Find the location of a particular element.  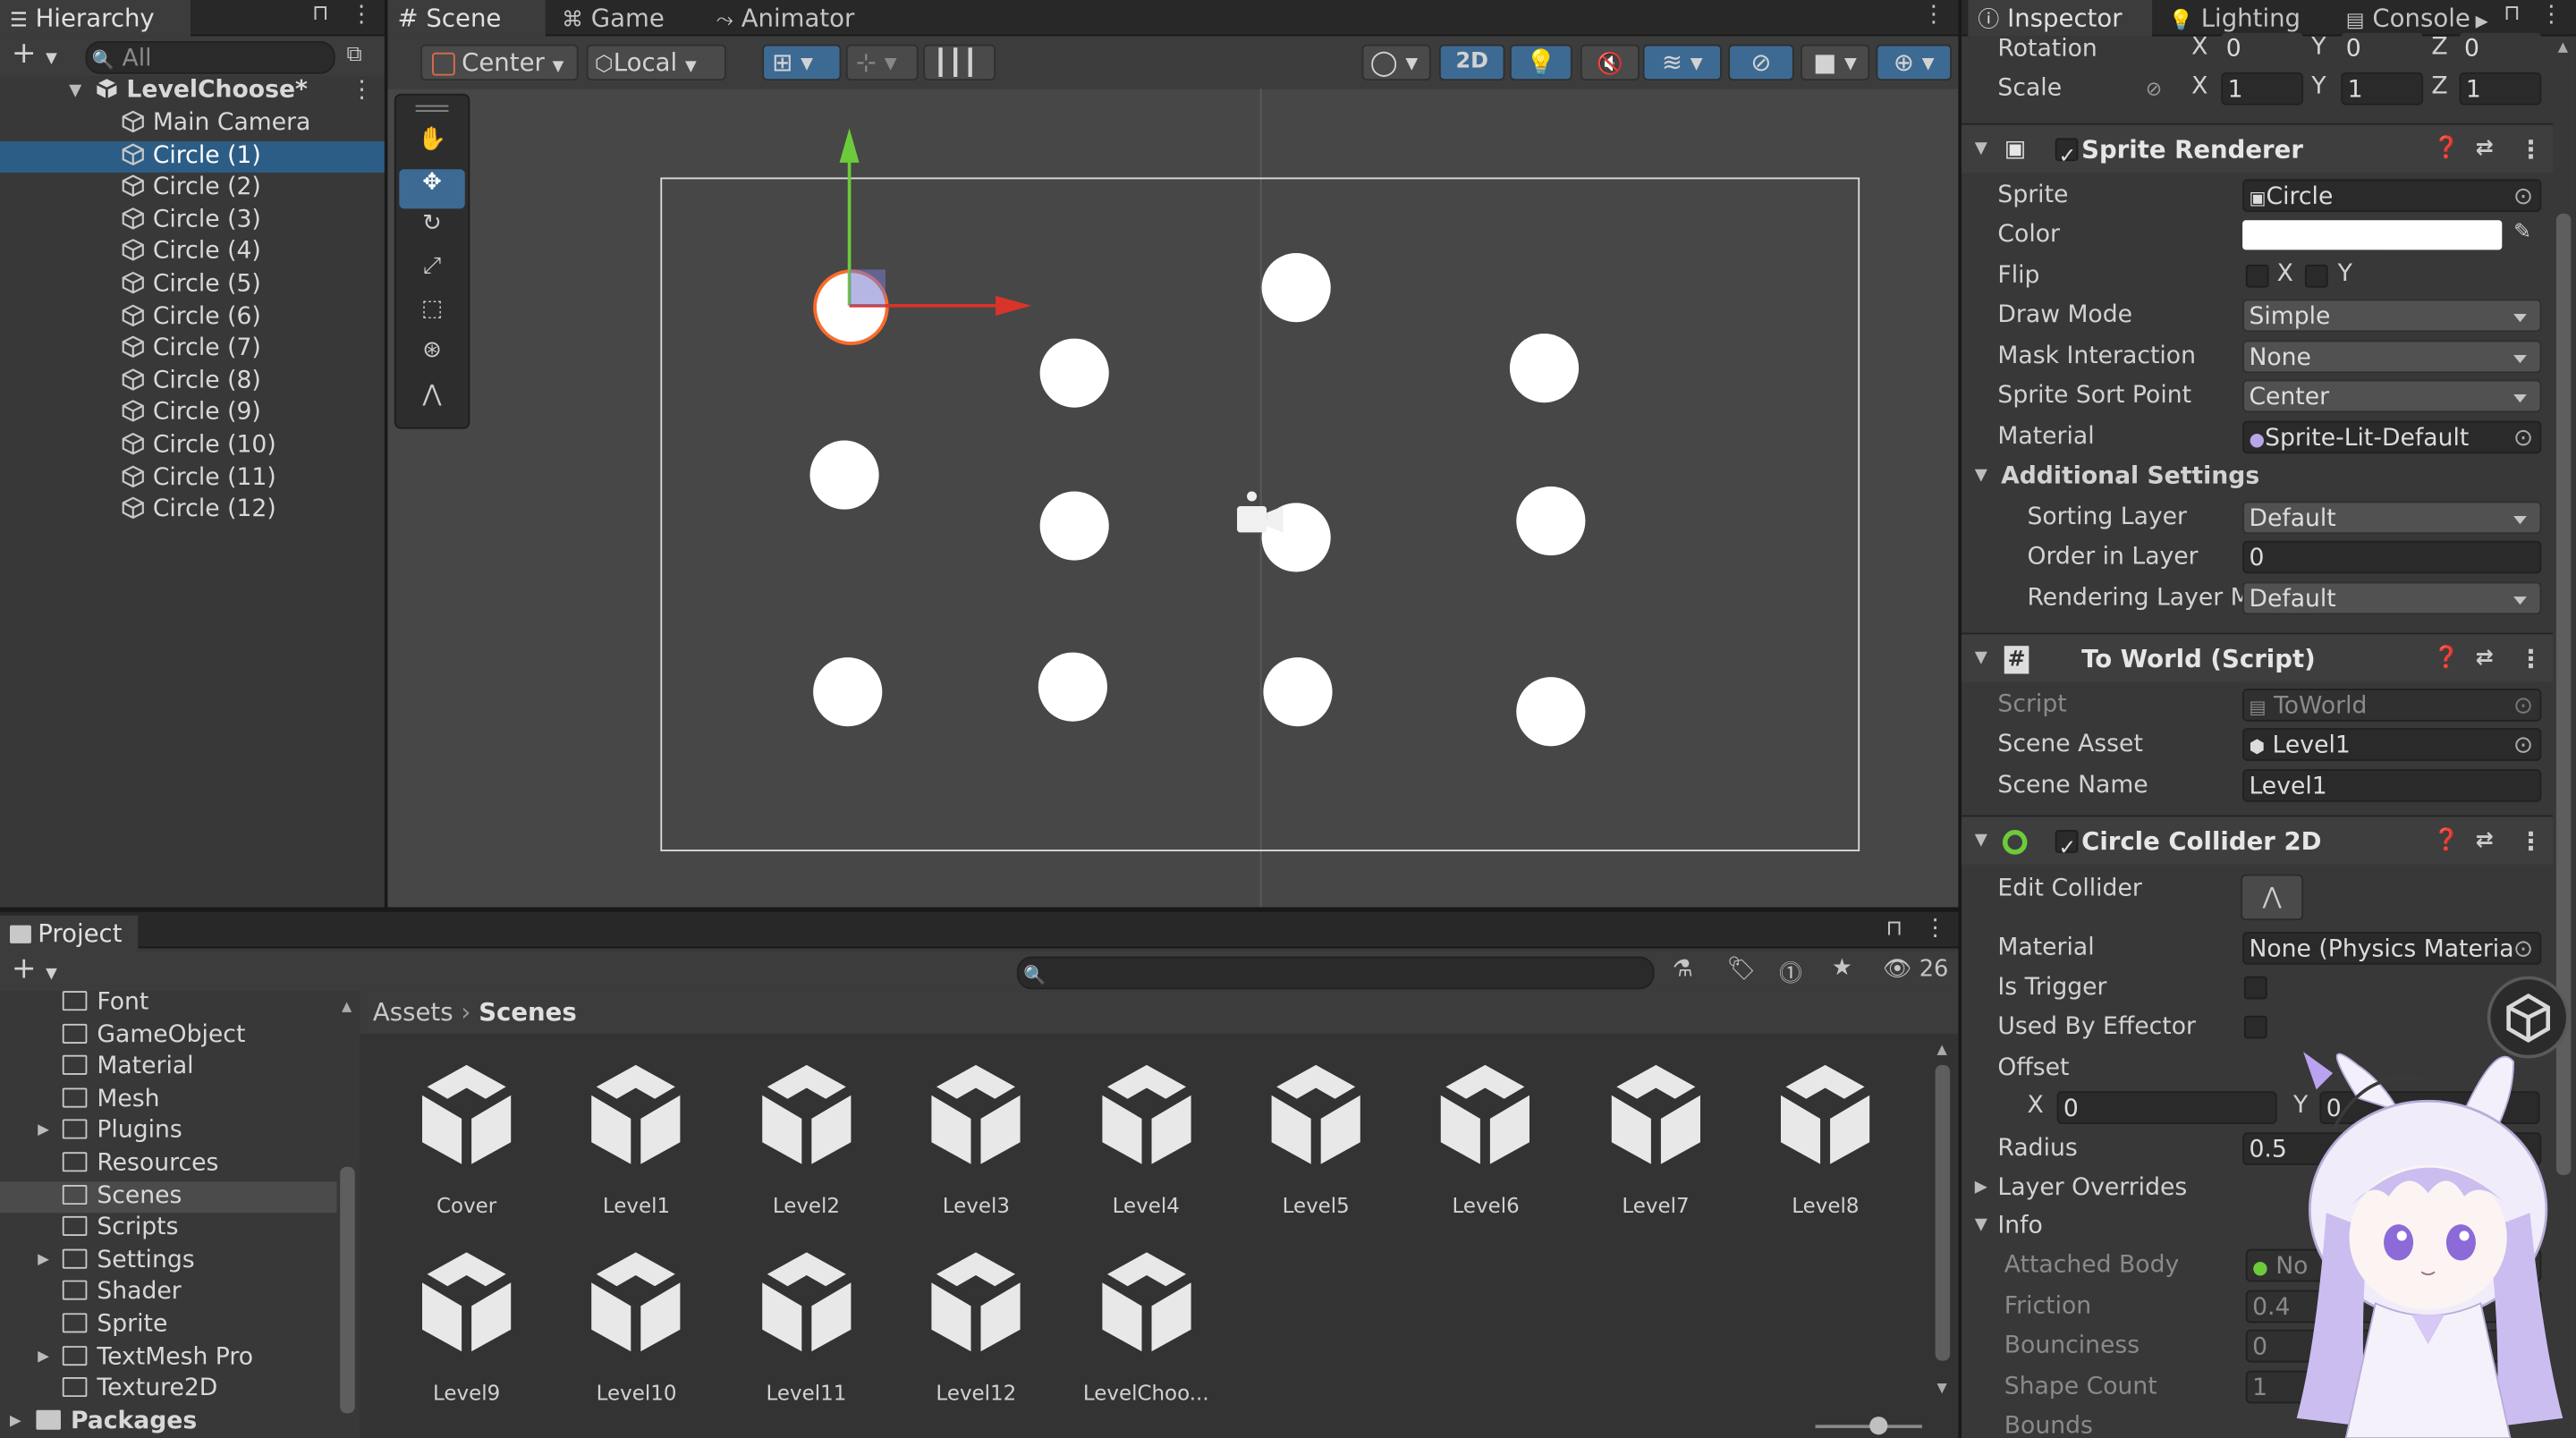

used-by-effector-checkbox is located at coordinates (2255, 1027).